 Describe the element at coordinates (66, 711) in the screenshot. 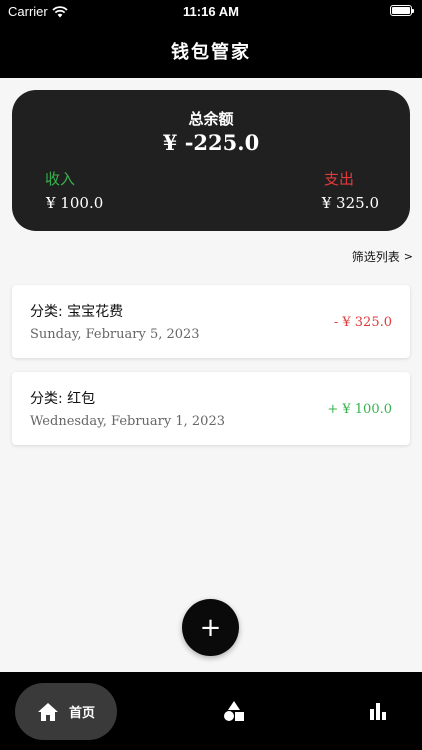

I see `tab-home: 首页` at that location.